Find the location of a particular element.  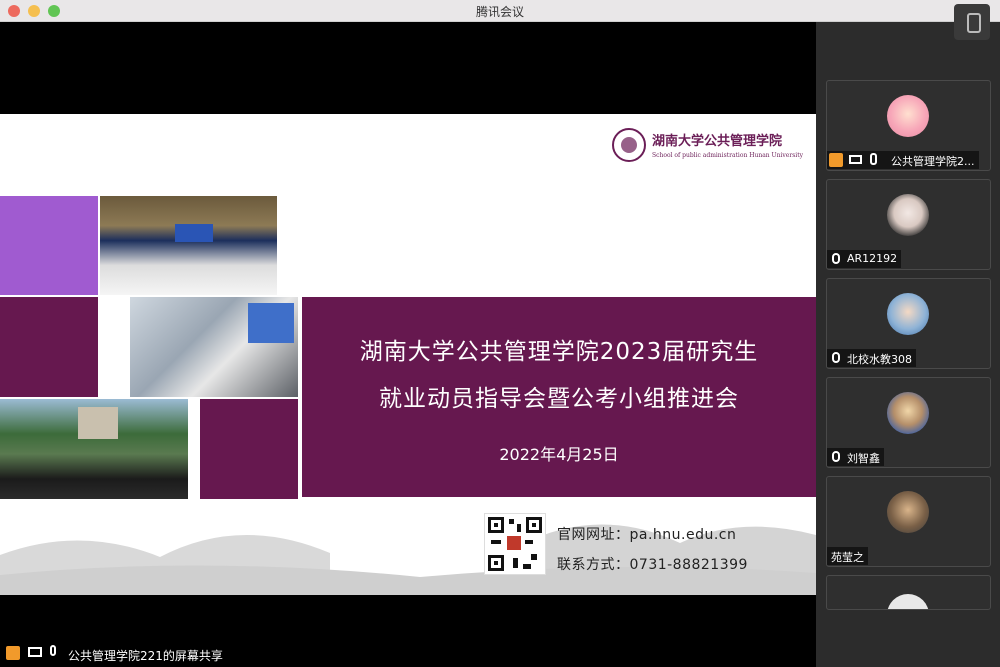

participant-name-tag: AR12192 is located at coordinates (864, 259).